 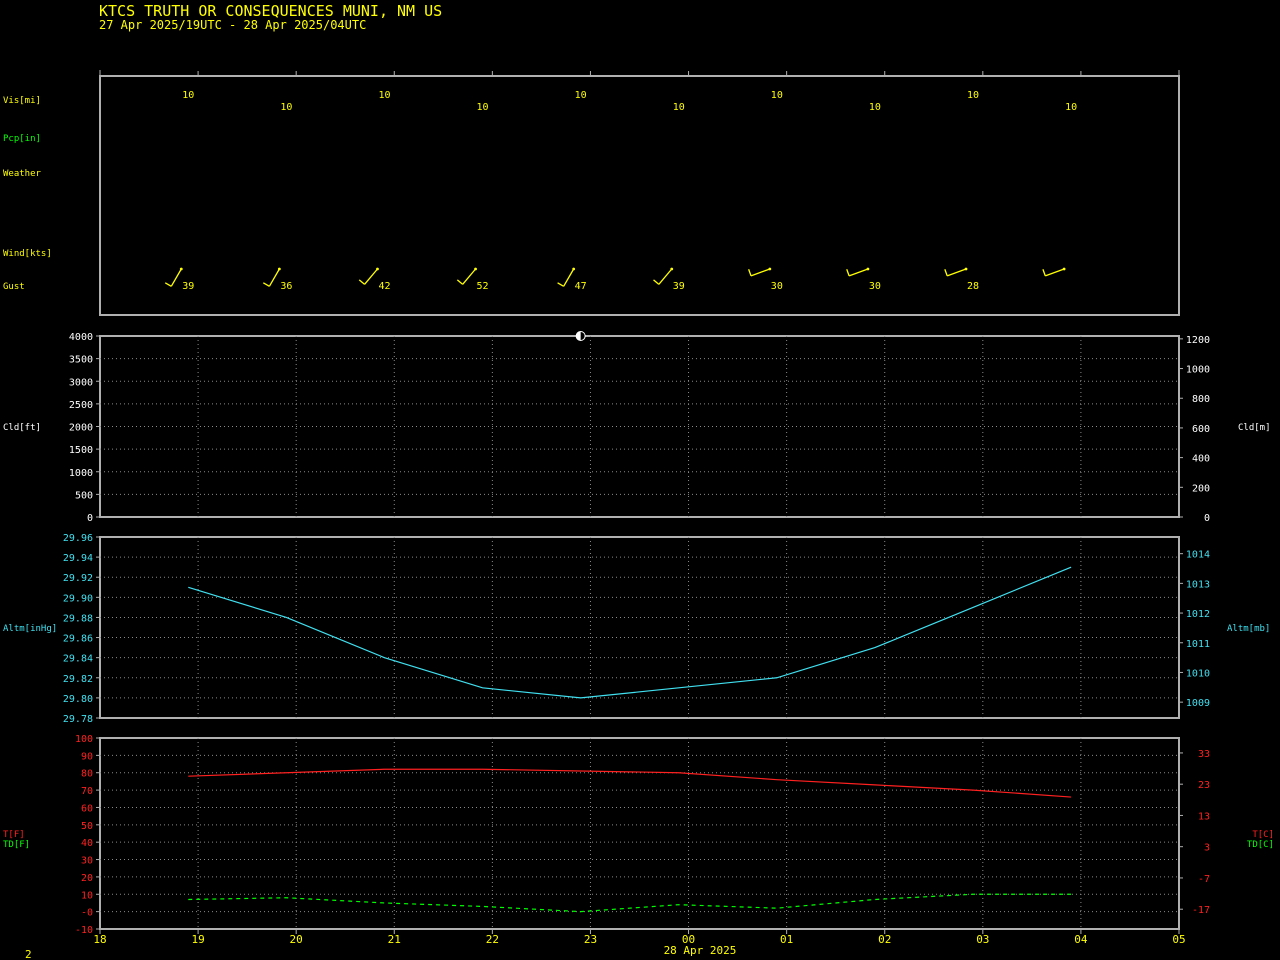 What do you see at coordinates (1201, 910) in the screenshot?
I see `temp-right-tick-label: -17` at bounding box center [1201, 910].